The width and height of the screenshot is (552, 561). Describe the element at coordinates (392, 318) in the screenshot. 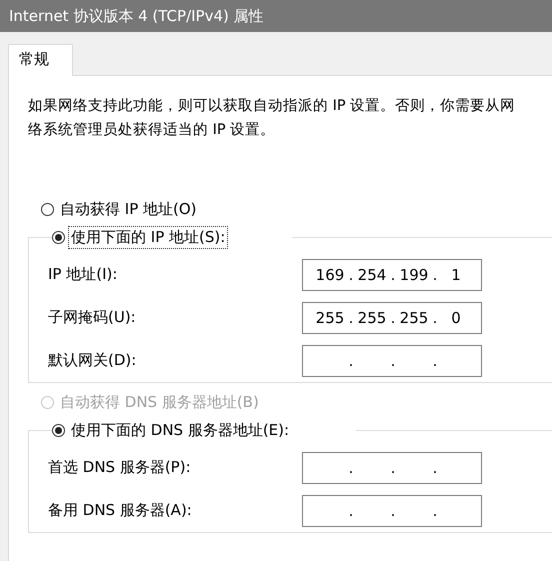

I see `ip-address-field: 255 . 255 . 255 . 0` at that location.